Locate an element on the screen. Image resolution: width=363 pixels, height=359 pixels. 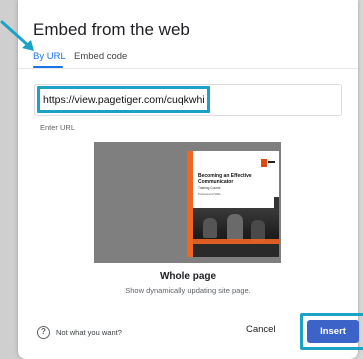
tabs-divider is located at coordinates (188, 68).